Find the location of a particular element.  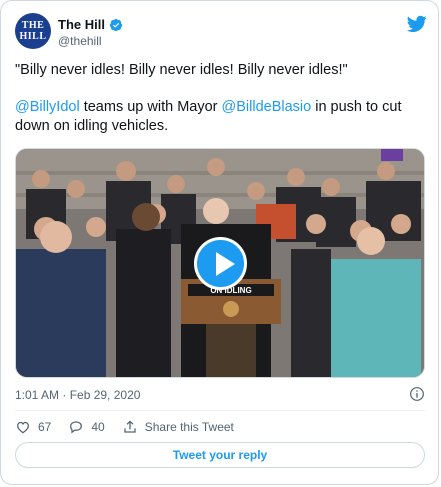

tweet-actions: 67 40 Share this Tweet is located at coordinates (124, 427).